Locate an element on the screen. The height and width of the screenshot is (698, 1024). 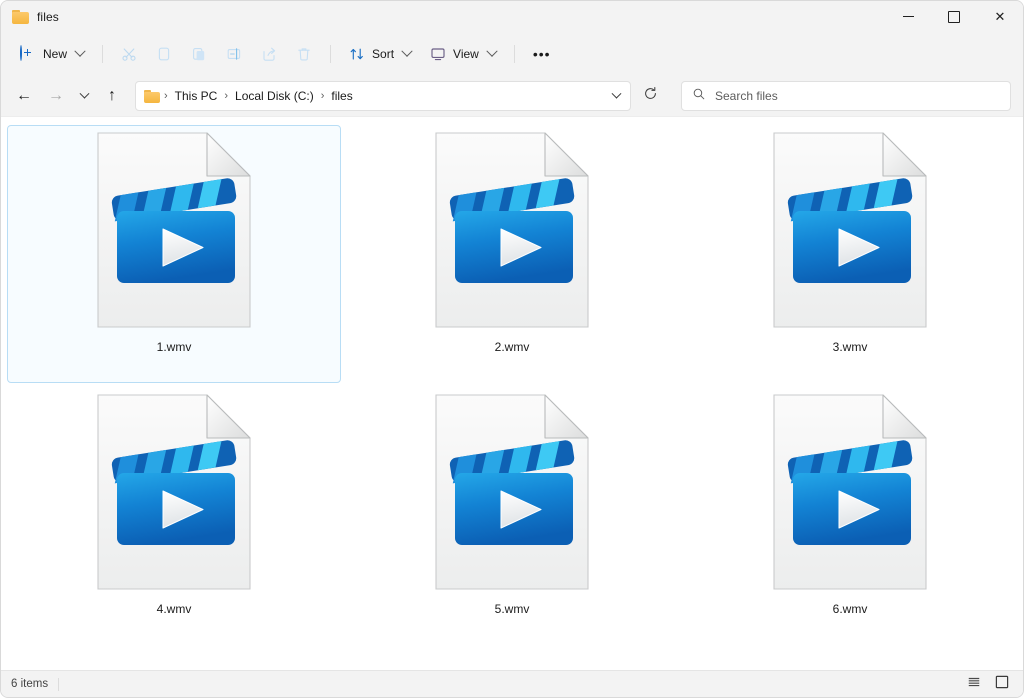
forward-button: → is located at coordinates (56, 96).